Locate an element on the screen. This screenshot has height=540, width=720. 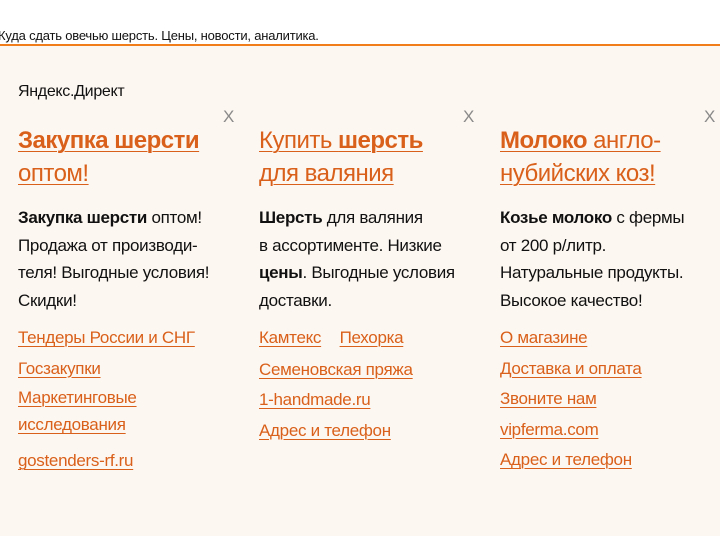
ad-2-link-address: Адрес и телефон is located at coordinates (375, 431).